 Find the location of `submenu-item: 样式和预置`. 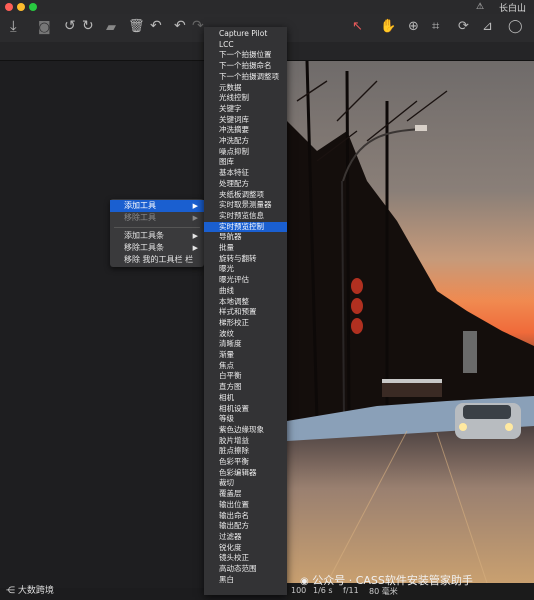

submenu-item: 样式和预置 is located at coordinates (245, 312).